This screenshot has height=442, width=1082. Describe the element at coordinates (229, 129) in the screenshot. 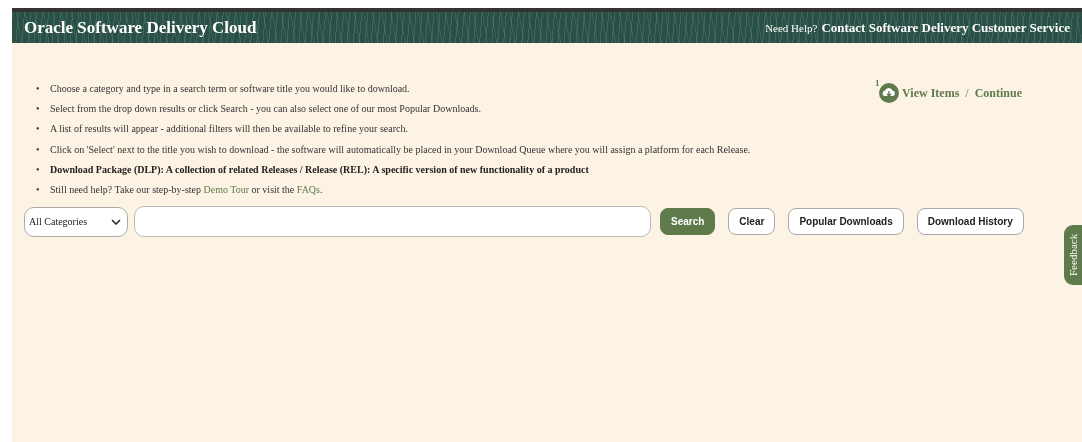

I see `instruction-text: A list of results will appear - additional filters will then be available to refine your search.` at that location.